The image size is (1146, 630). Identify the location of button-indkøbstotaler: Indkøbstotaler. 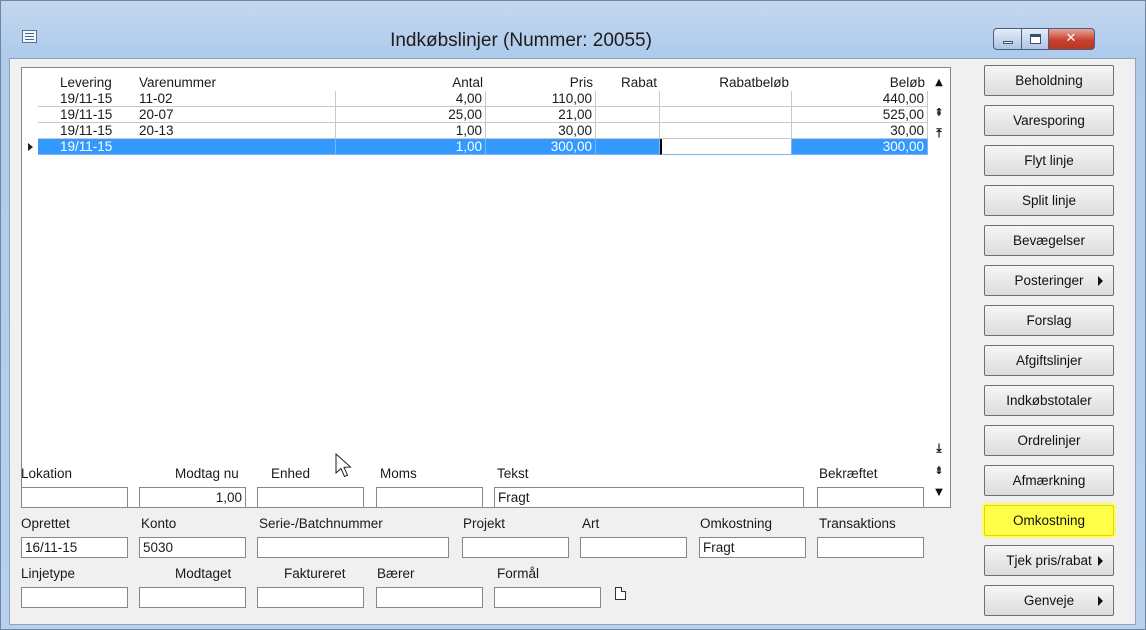
(1049, 400).